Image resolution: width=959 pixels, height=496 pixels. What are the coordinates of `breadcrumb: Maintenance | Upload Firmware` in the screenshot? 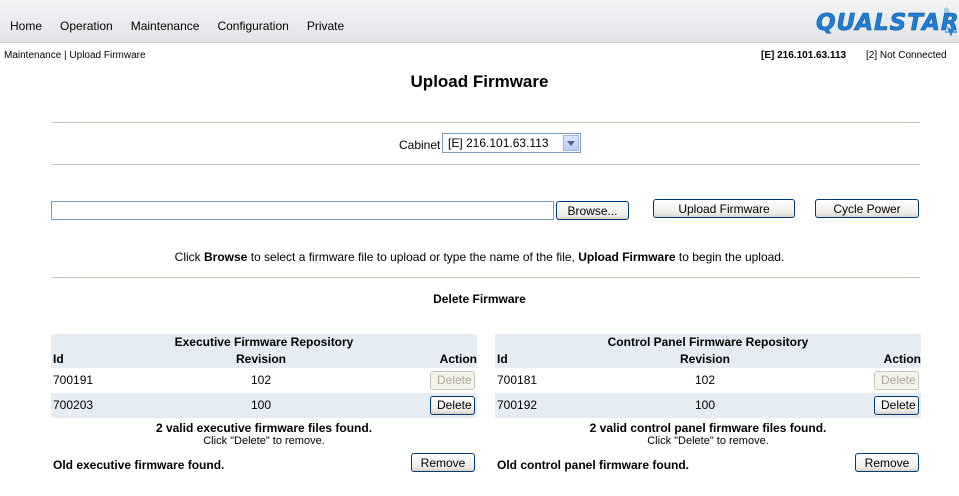 It's located at (75, 55).